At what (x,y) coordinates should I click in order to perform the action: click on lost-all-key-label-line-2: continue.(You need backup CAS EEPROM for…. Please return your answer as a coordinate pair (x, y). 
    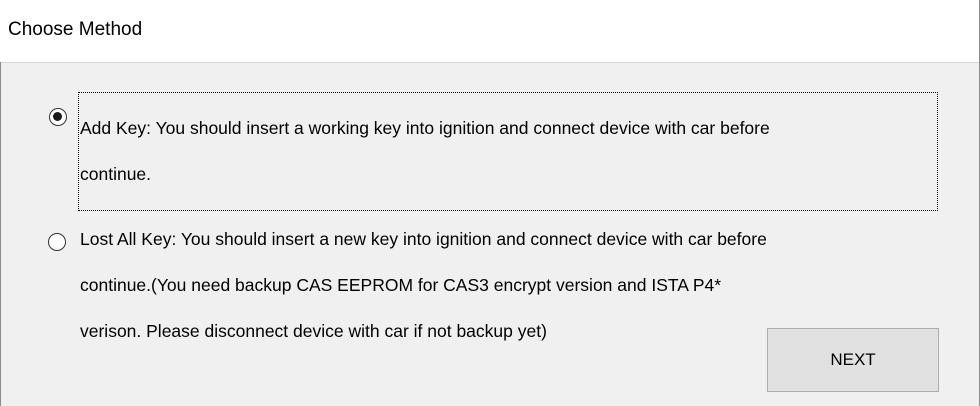
    Looking at the image, I should click on (401, 285).